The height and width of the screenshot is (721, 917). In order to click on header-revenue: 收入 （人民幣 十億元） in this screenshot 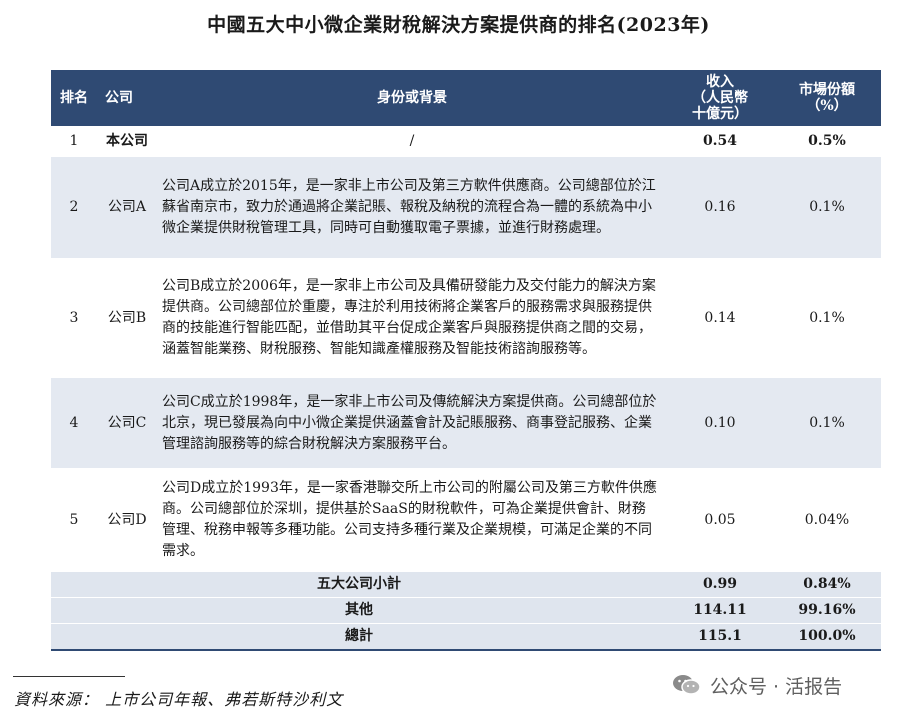, I will do `click(720, 98)`.